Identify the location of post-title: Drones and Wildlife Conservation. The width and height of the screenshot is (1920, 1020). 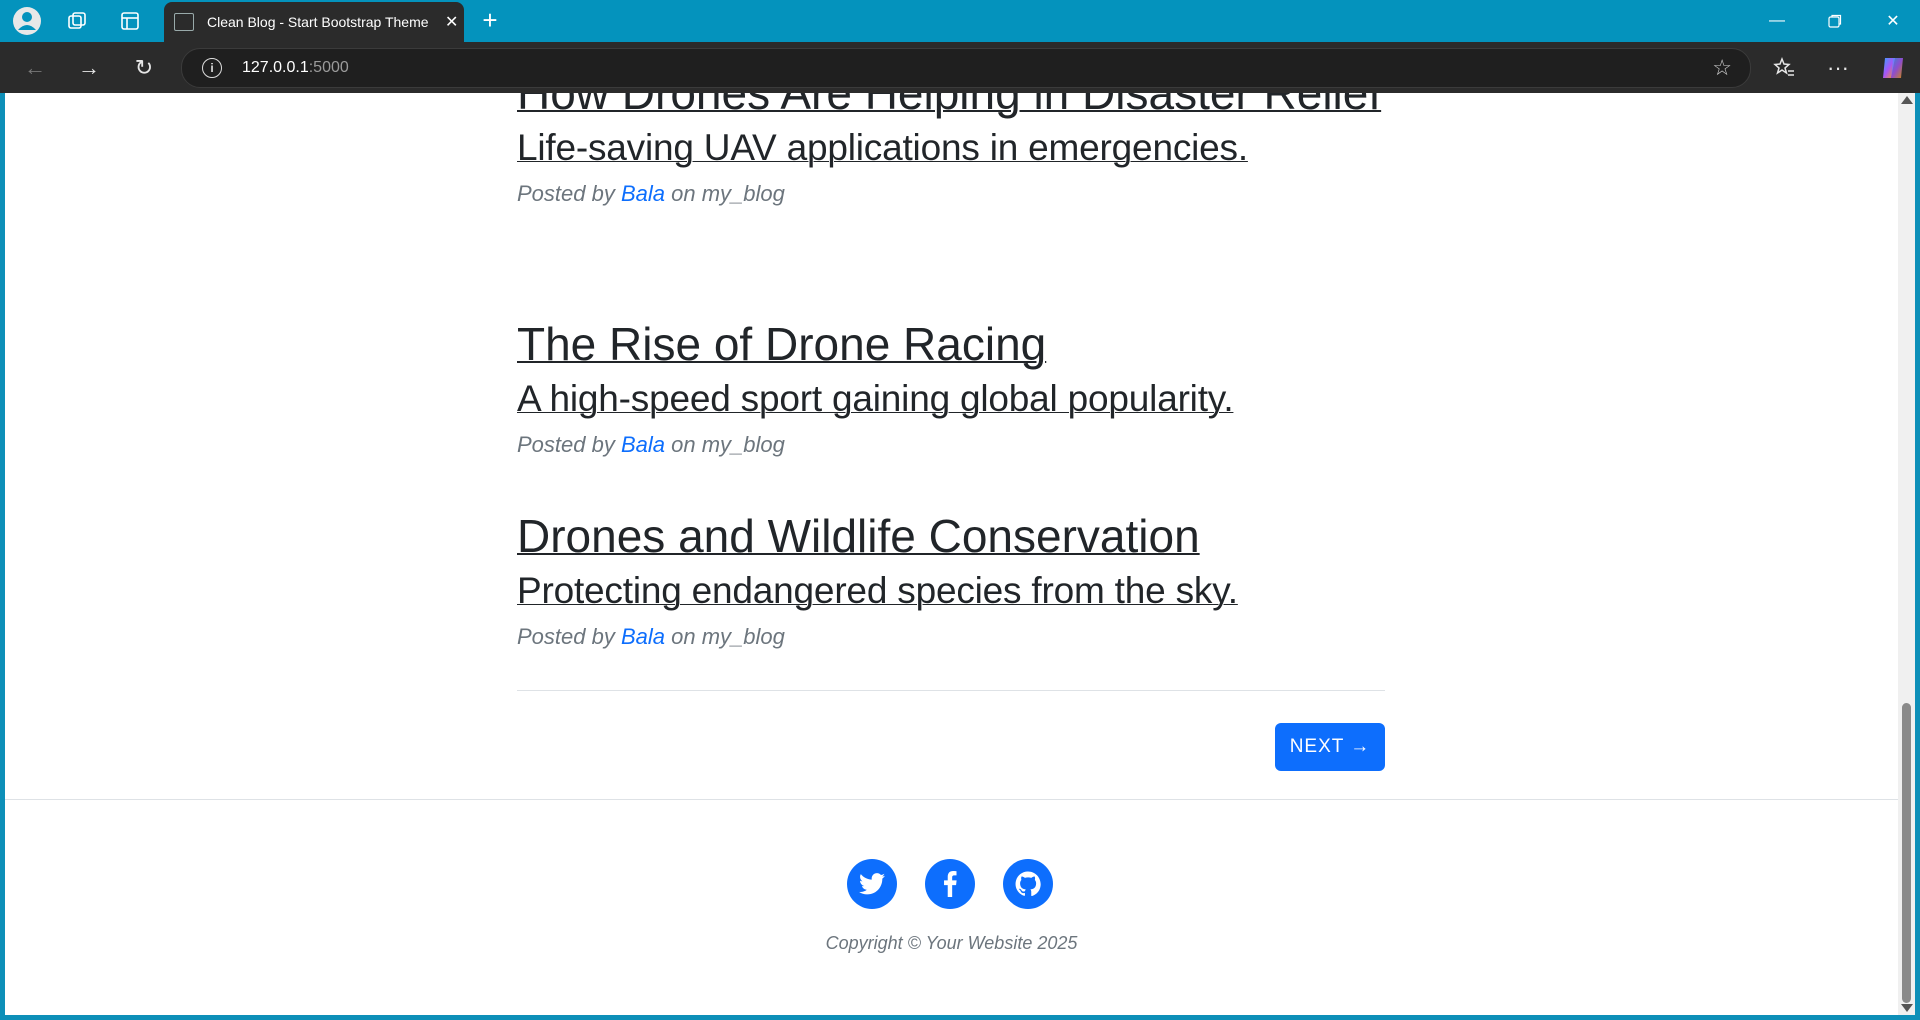
(951, 536).